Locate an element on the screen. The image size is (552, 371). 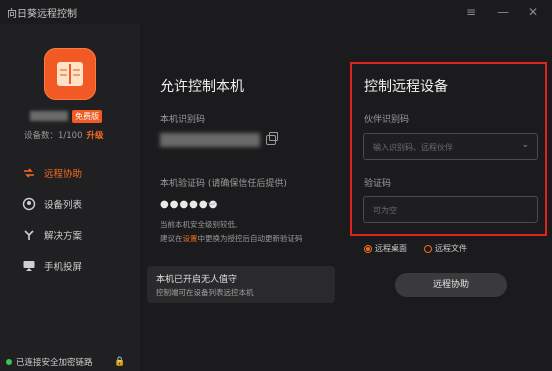
unattended-notice: 本机已开启无人值守 控制端可在设备列表远控本机 is located at coordinates (241, 284).